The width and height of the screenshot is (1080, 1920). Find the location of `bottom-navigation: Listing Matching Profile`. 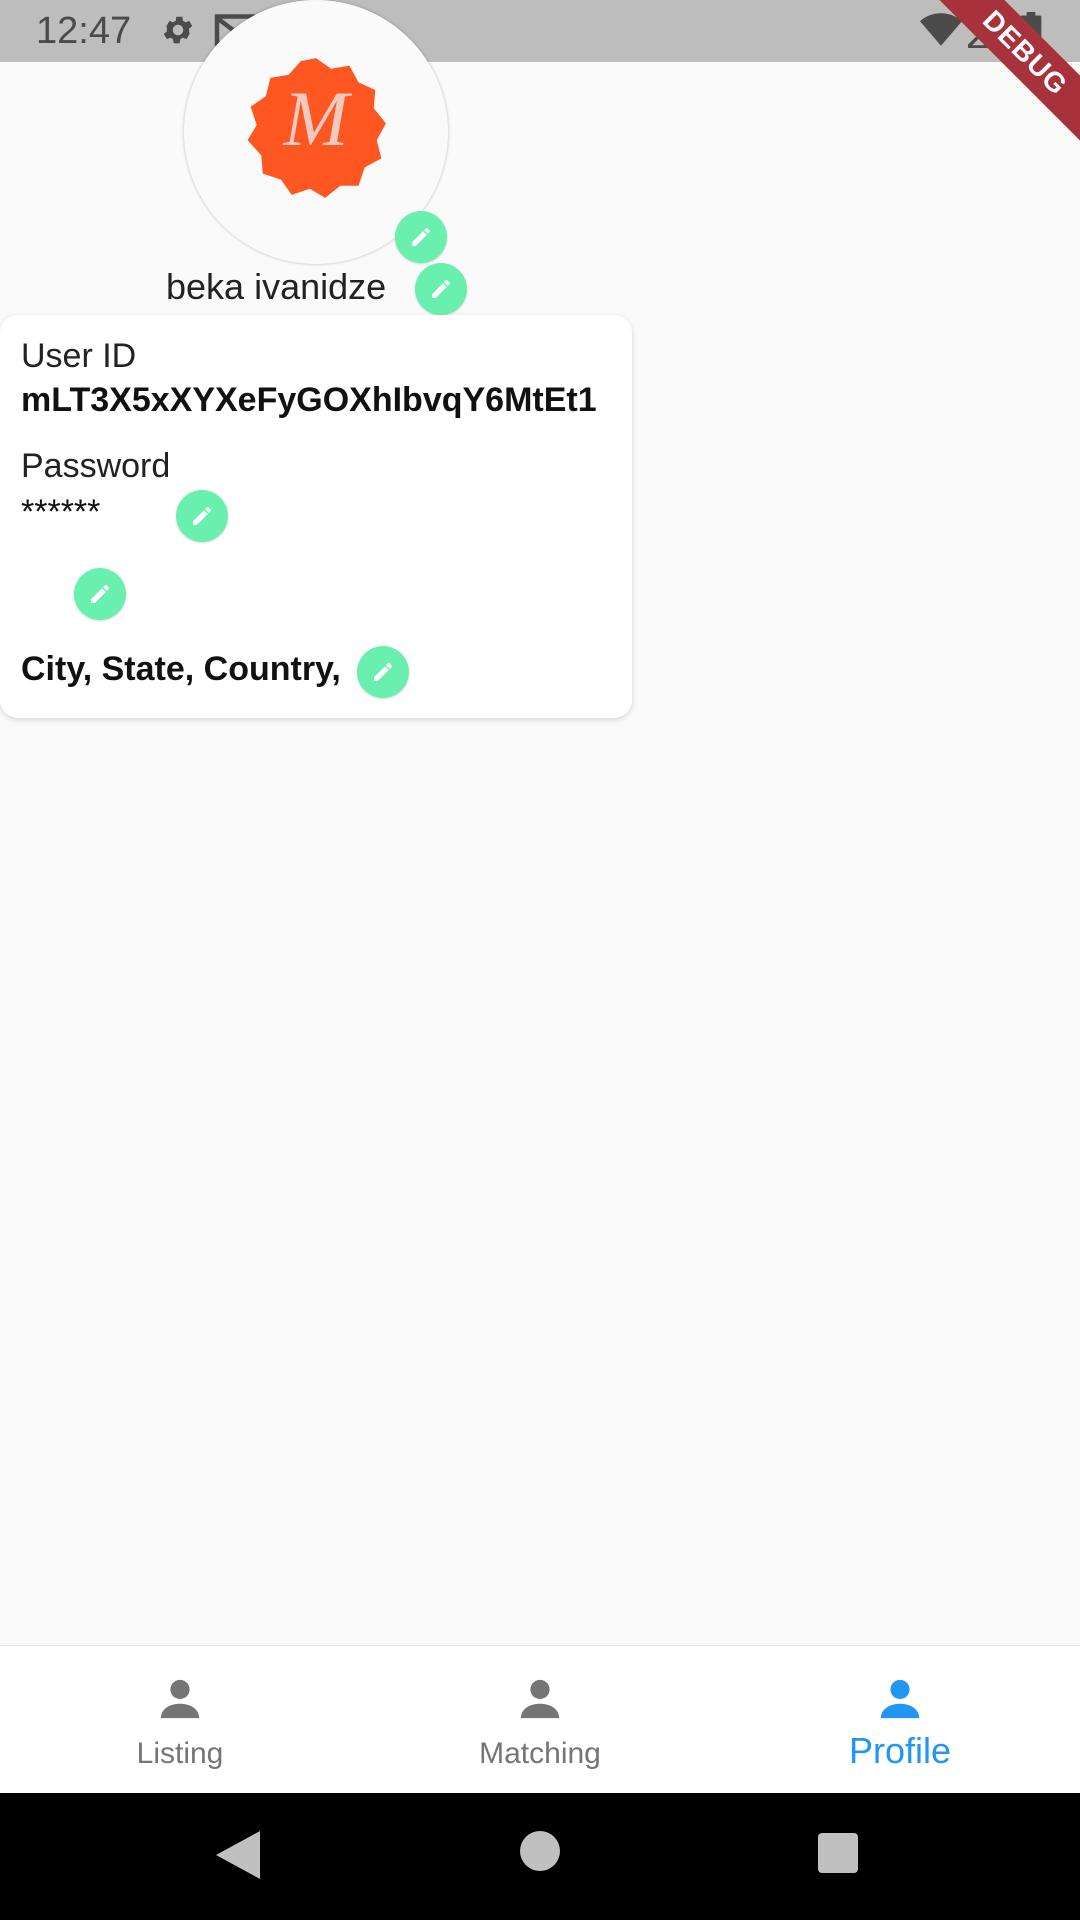

bottom-navigation: Listing Matching Profile is located at coordinates (540, 1719).